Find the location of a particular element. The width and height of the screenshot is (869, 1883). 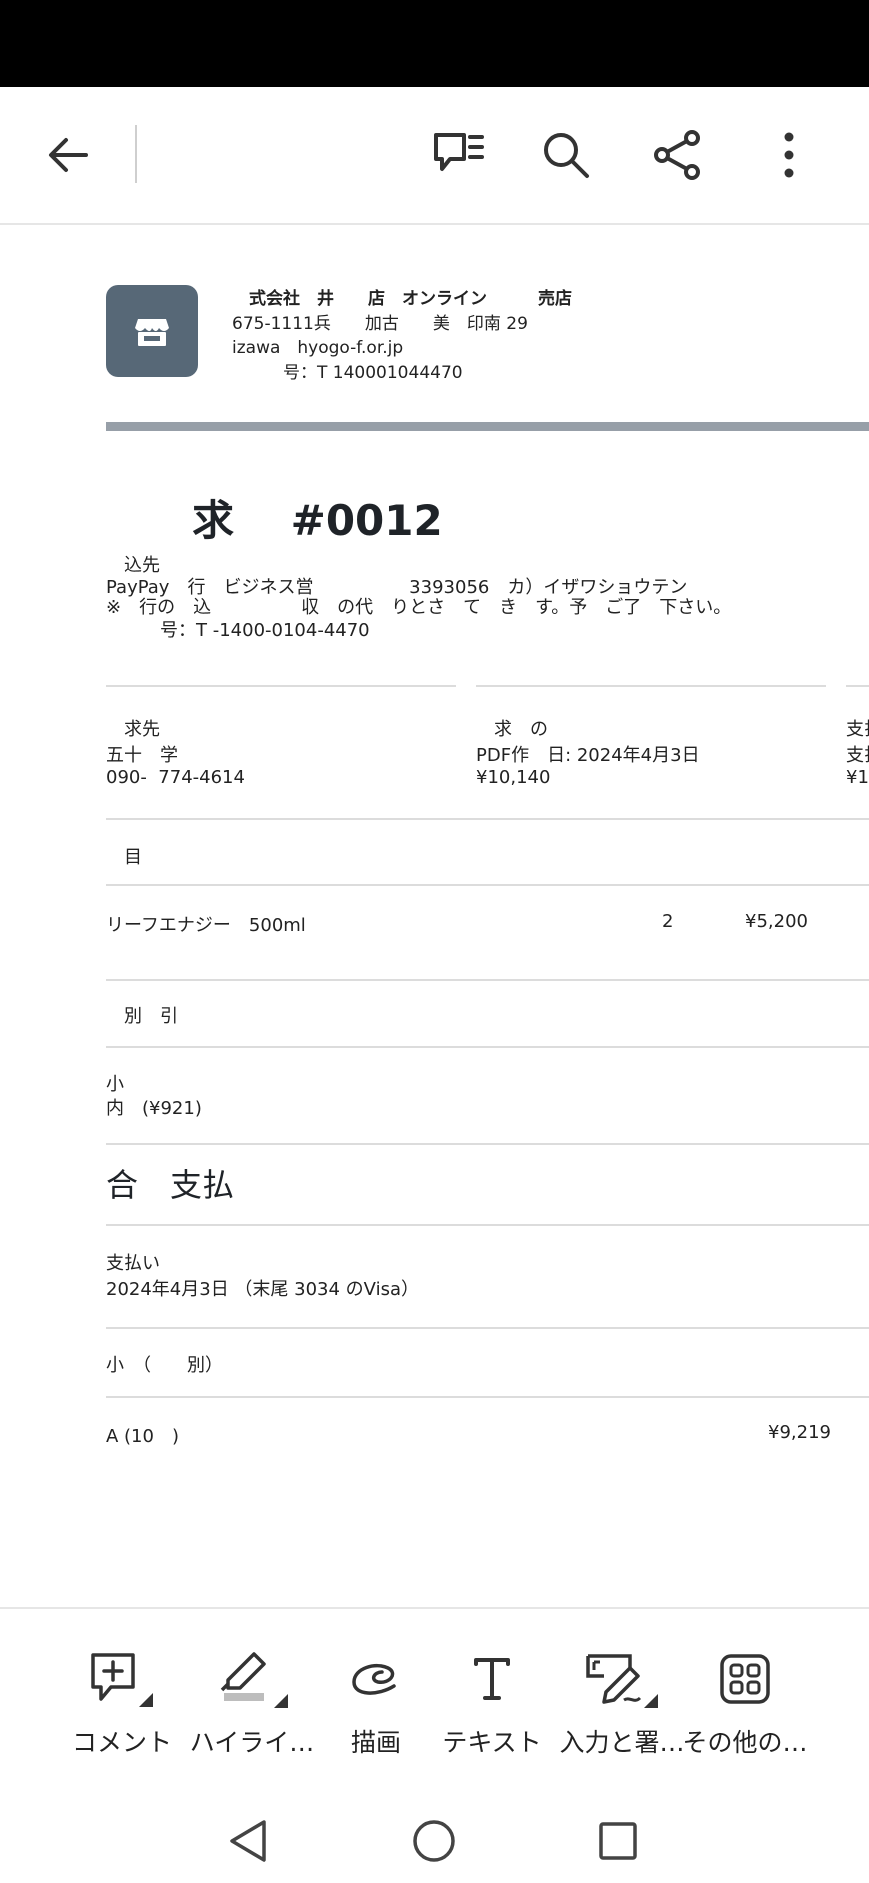

fill-sign-icon is located at coordinates (622, 1681).